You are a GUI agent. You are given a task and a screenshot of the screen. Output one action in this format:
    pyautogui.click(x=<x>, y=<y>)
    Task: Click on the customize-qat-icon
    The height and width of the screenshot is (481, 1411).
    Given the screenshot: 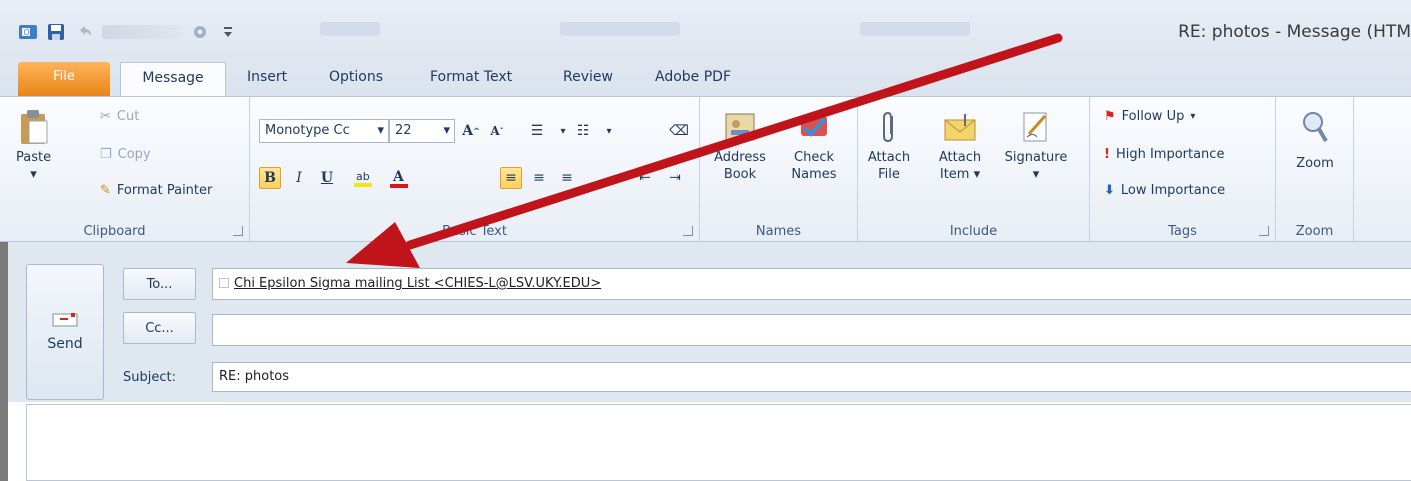 What is the action you would take?
    pyautogui.click(x=228, y=32)
    